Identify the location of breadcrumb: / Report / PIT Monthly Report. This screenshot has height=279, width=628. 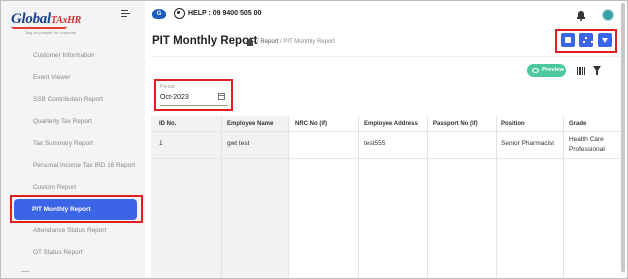
(296, 42).